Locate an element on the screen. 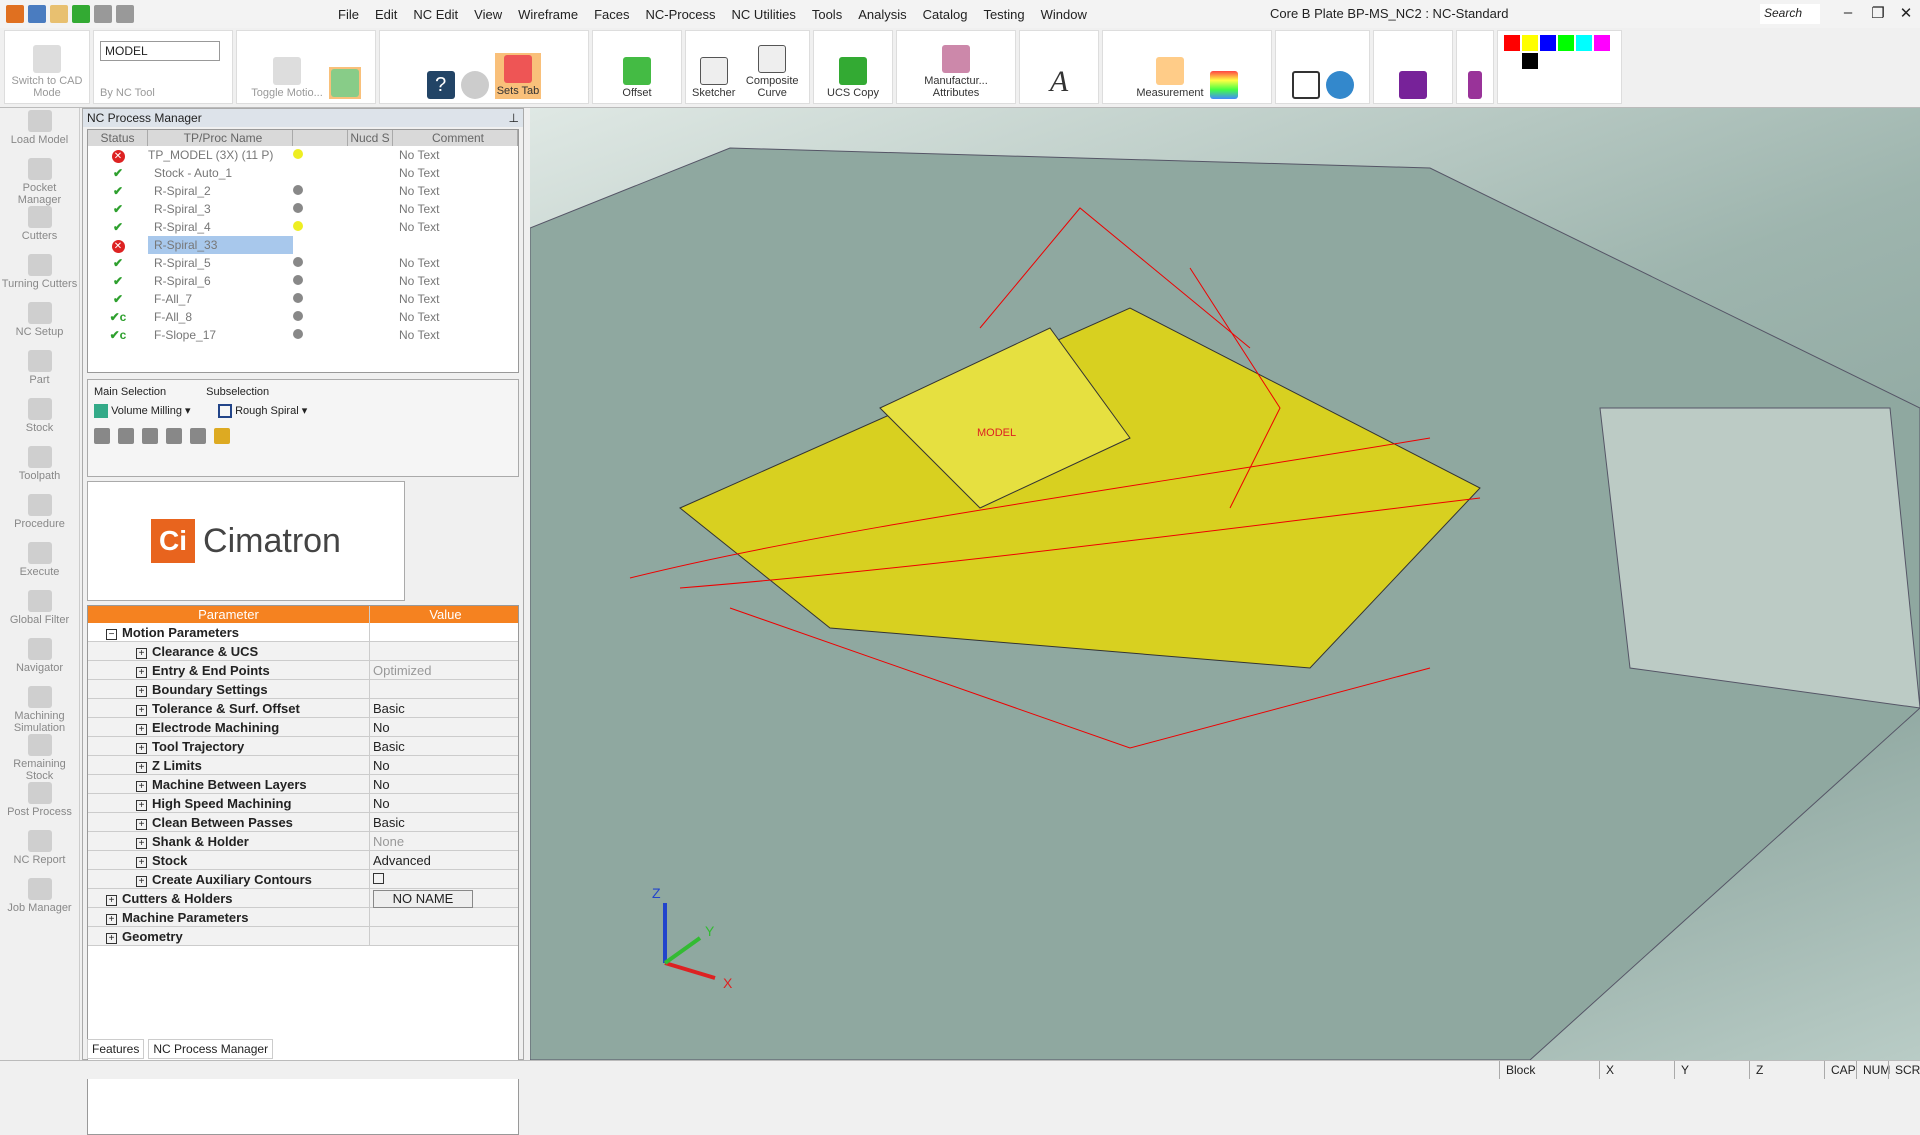  help-icon: ? is located at coordinates (440, 85).